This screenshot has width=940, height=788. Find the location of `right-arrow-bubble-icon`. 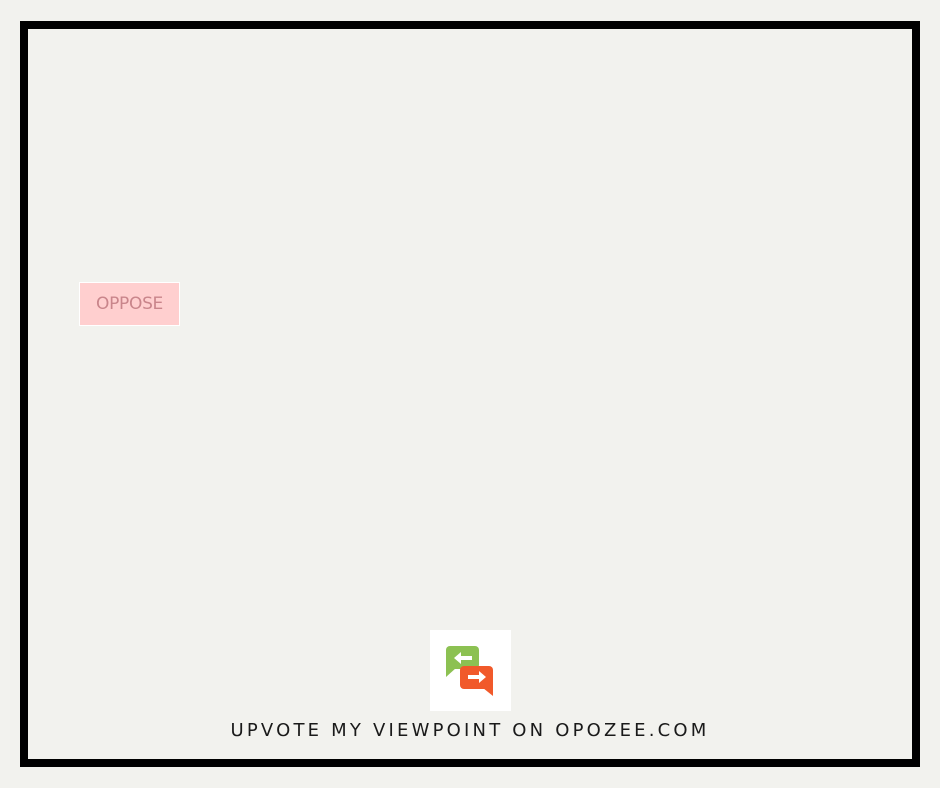

right-arrow-bubble-icon is located at coordinates (476, 681).